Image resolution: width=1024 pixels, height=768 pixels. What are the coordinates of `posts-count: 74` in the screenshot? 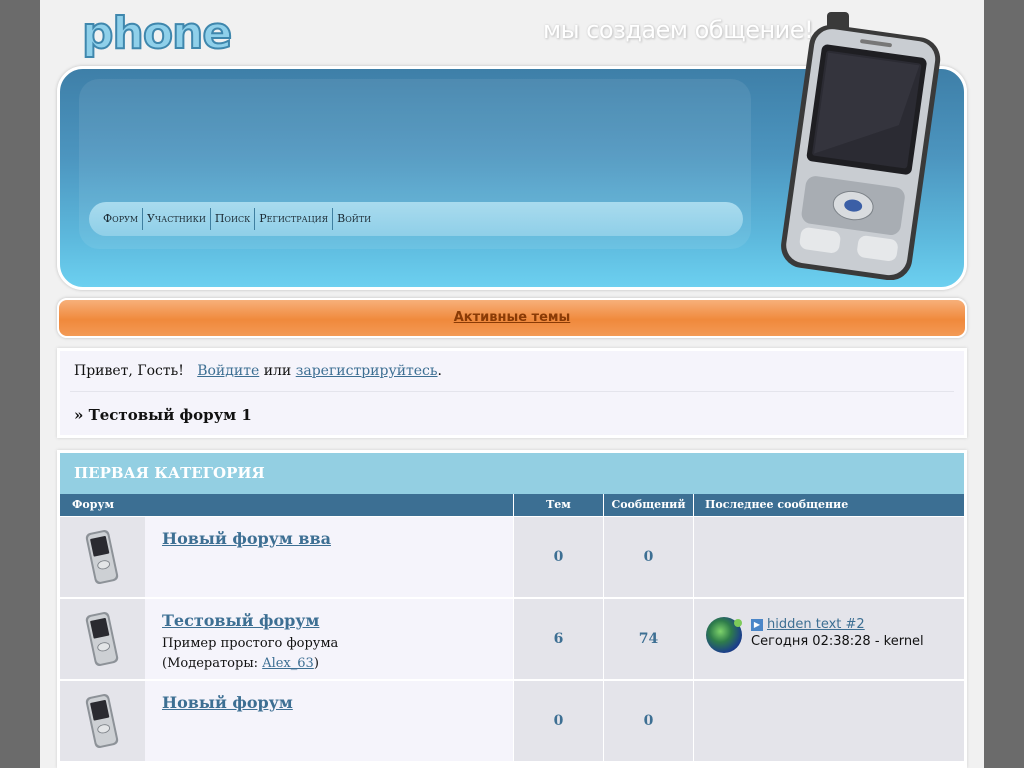 It's located at (648, 639).